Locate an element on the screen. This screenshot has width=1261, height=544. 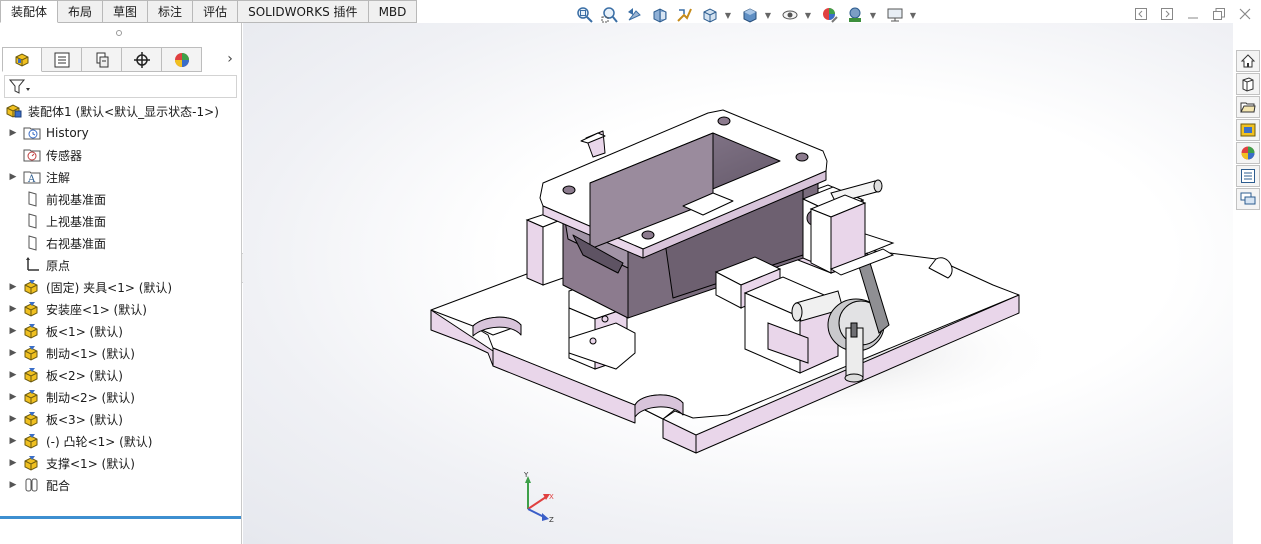
window-controls is located at coordinates (1193, 14).